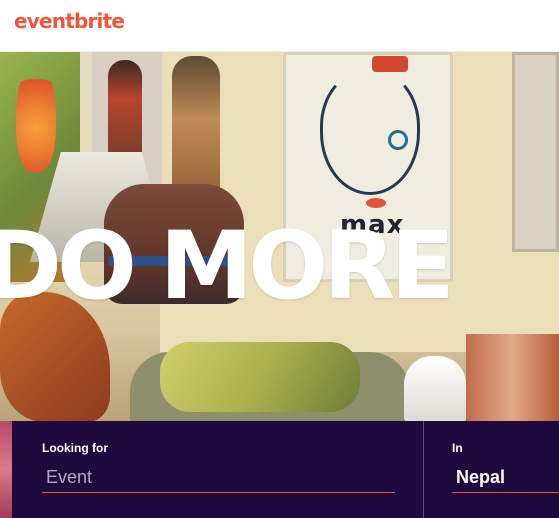 This screenshot has height=518, width=559. What do you see at coordinates (69, 21) in the screenshot?
I see `eventbrite-logo: eventbrite` at bounding box center [69, 21].